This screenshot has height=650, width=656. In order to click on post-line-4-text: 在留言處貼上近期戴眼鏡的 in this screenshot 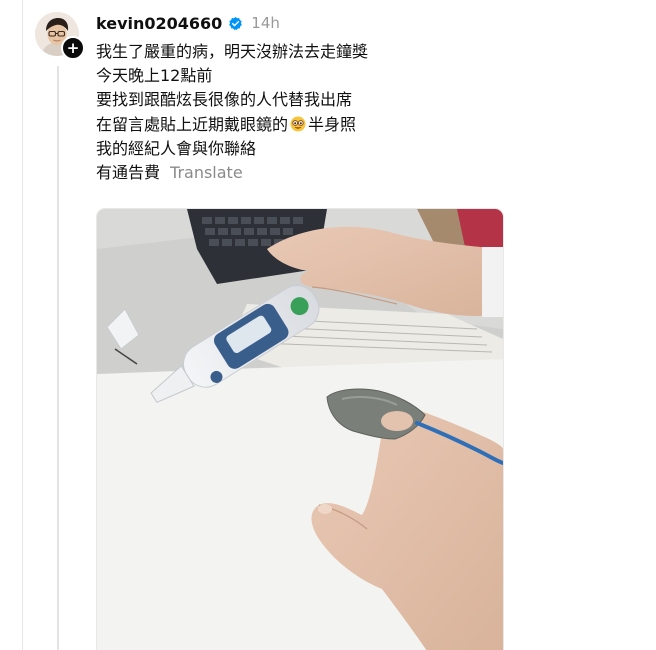, I will do `click(192, 124)`.